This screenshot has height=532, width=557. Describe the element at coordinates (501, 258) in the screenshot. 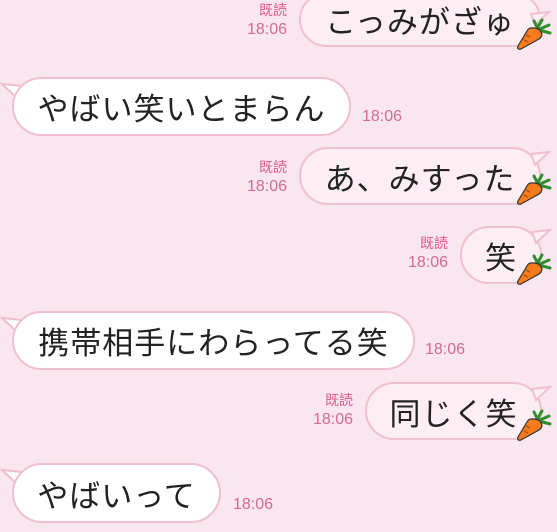

I see `message-text: 笑` at that location.